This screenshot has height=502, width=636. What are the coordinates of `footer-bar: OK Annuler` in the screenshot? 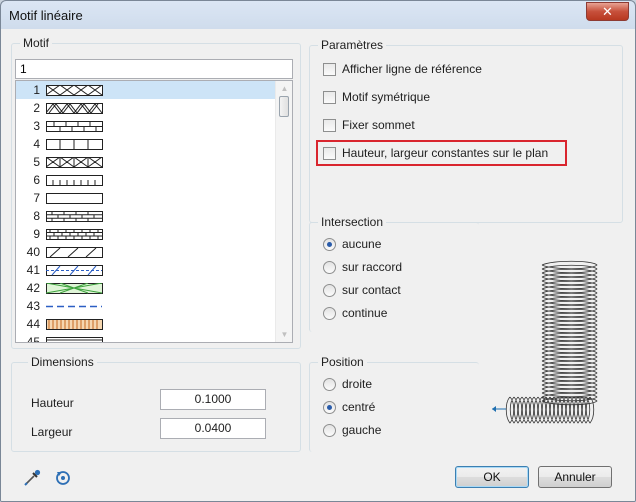 It's located at (318, 480).